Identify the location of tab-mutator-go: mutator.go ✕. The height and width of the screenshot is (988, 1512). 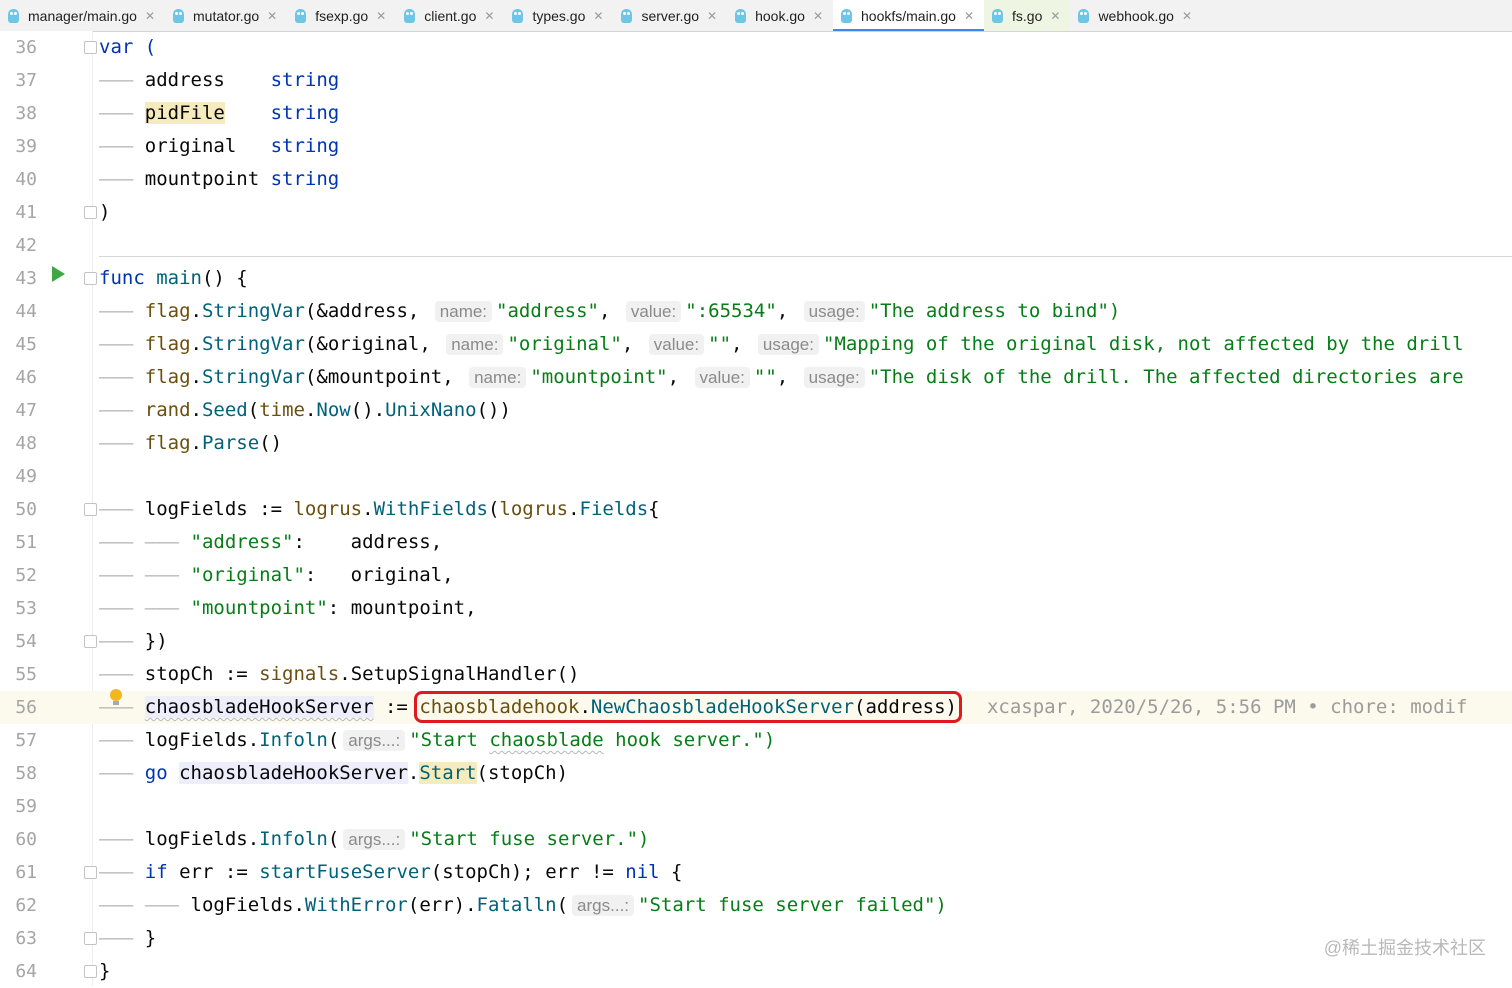
(226, 15).